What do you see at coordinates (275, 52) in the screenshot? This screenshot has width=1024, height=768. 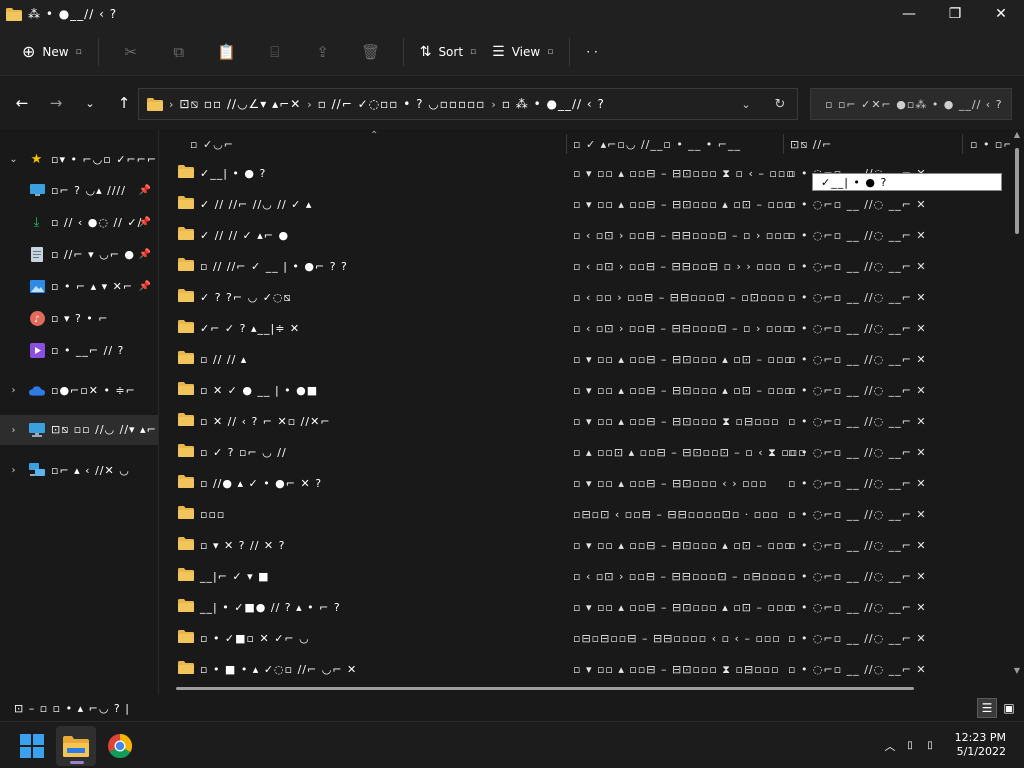 I see `rename-icon: ⌸` at bounding box center [275, 52].